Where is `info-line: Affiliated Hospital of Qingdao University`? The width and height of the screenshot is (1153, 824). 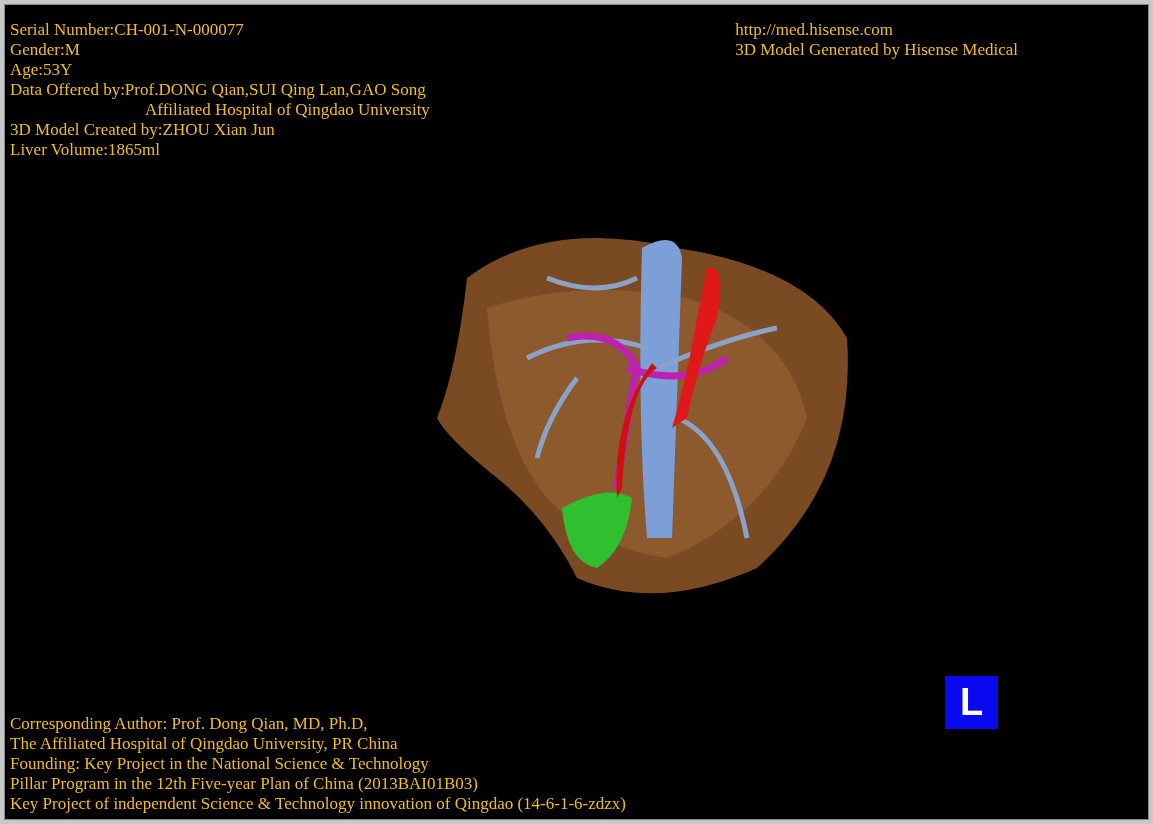 info-line: Affiliated Hospital of Qingdao University is located at coordinates (287, 110).